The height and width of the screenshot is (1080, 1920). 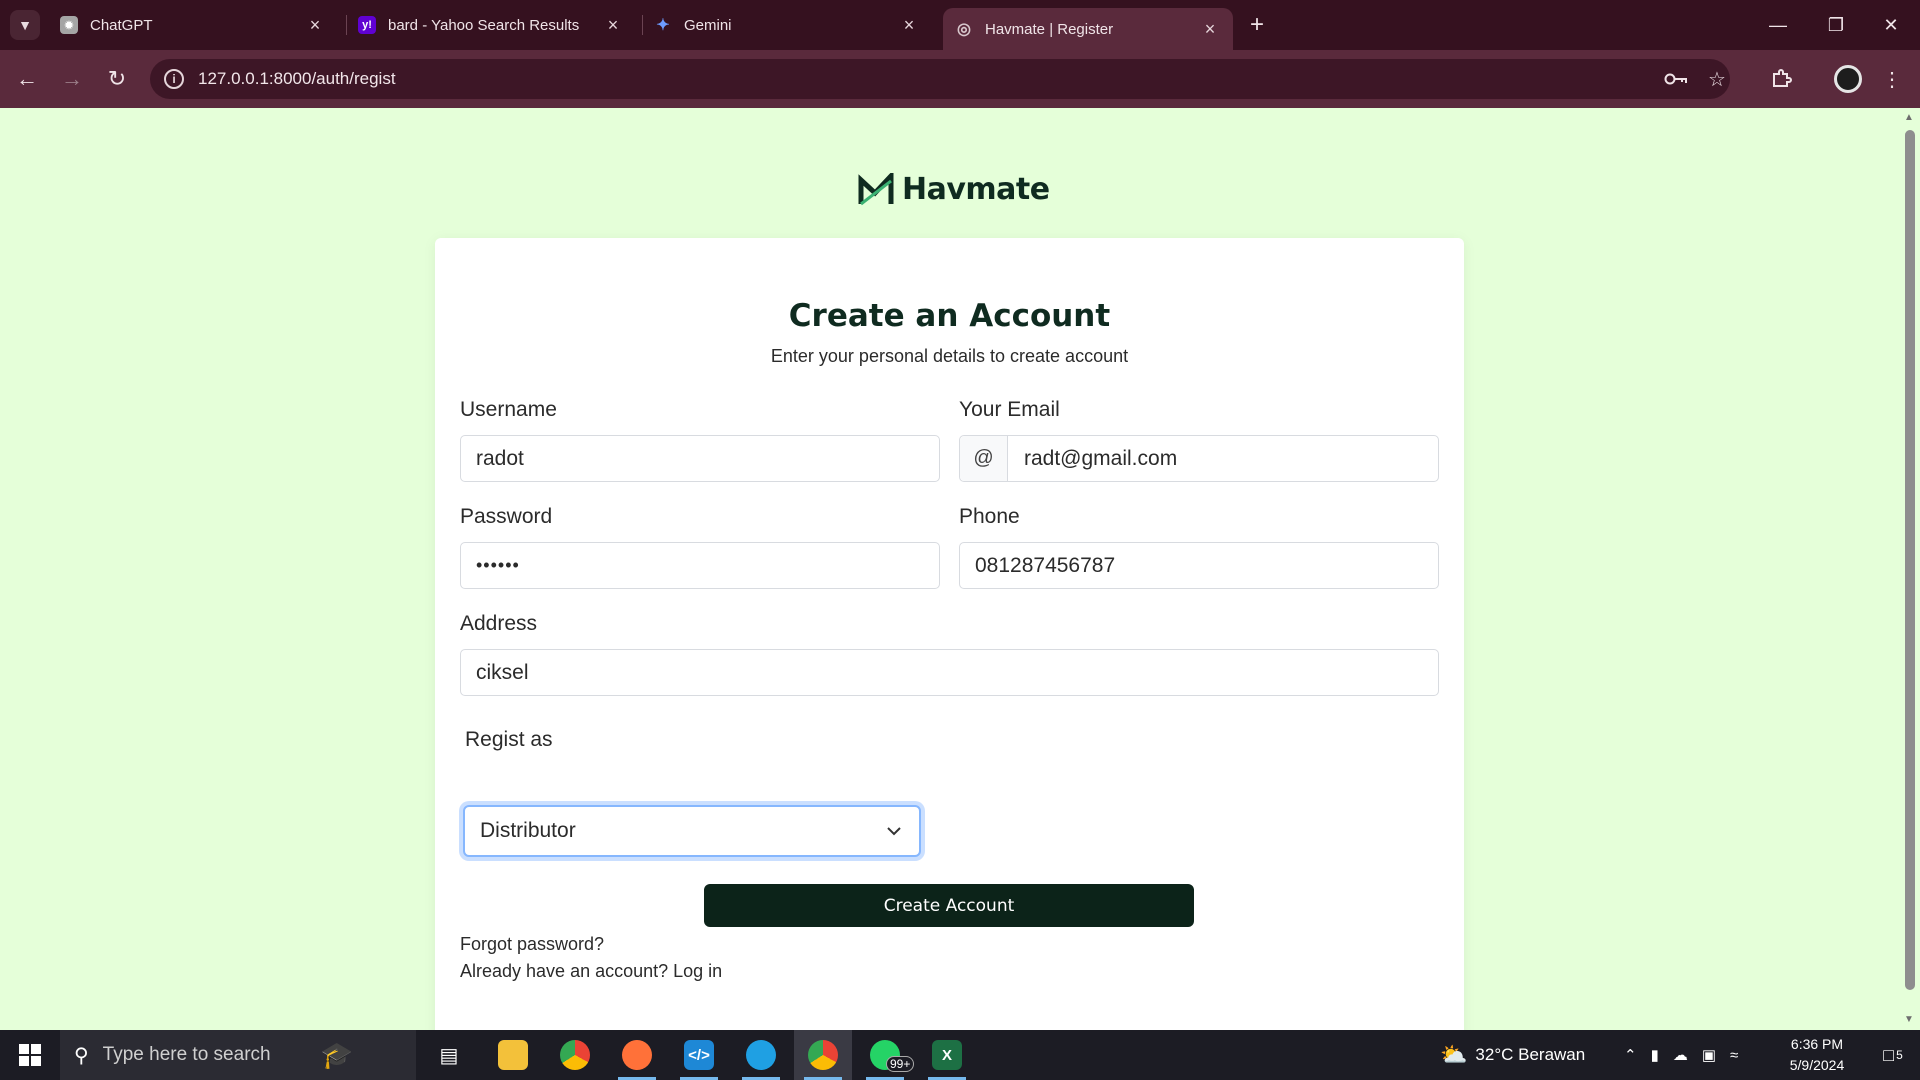 I want to click on extensions-button, so click(x=1781, y=79).